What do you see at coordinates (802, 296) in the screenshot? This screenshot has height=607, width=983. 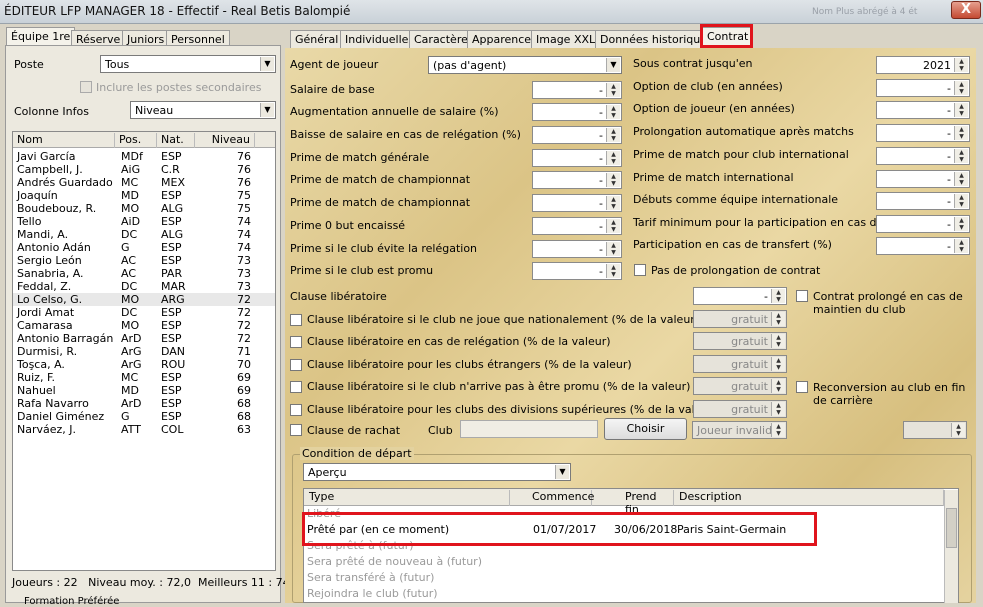 I see `contrat-prolonge-checkbox` at bounding box center [802, 296].